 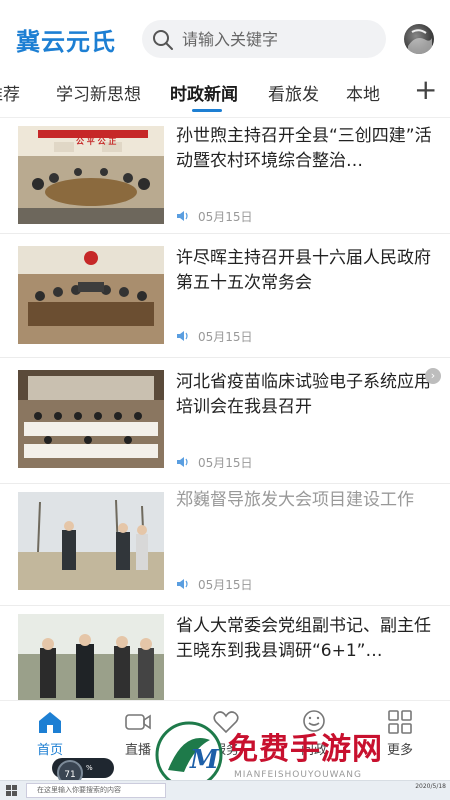 What do you see at coordinates (293, 92) in the screenshot?
I see `tab-tourism: 看旅发` at bounding box center [293, 92].